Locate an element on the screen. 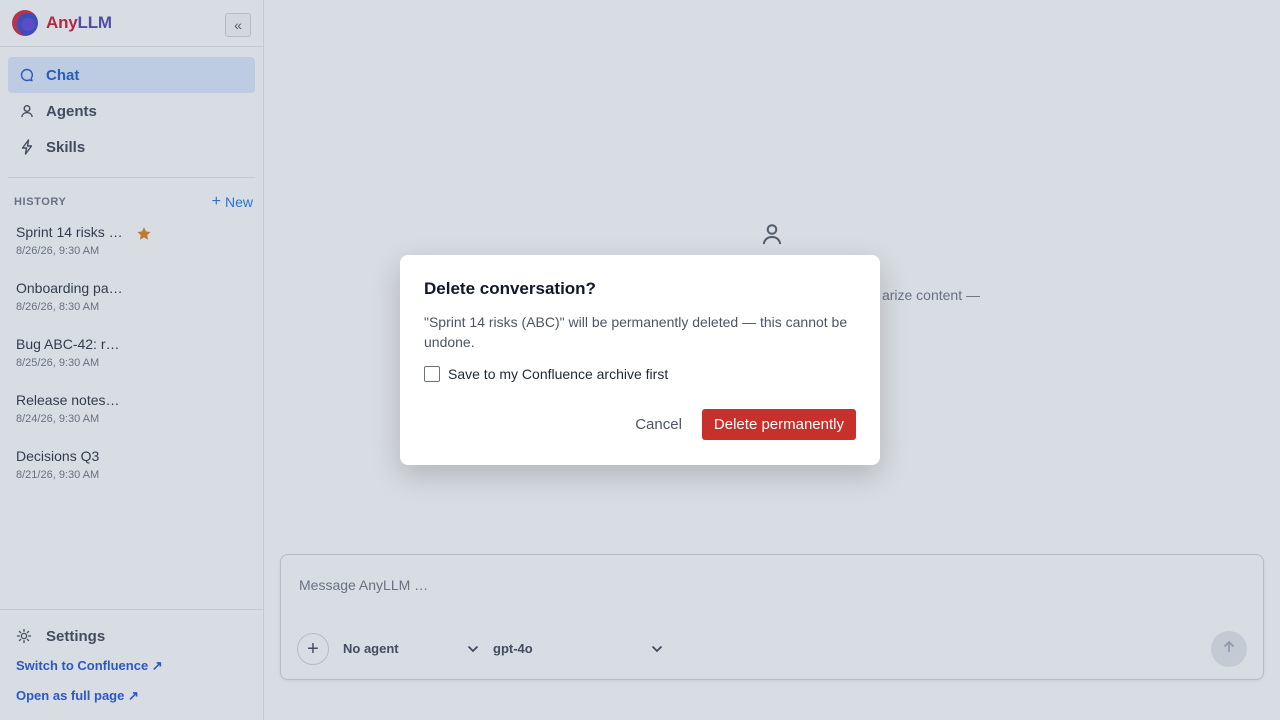 This screenshot has width=1280, height=720. delete-permanently-button: Delete permanently is located at coordinates (778, 424).